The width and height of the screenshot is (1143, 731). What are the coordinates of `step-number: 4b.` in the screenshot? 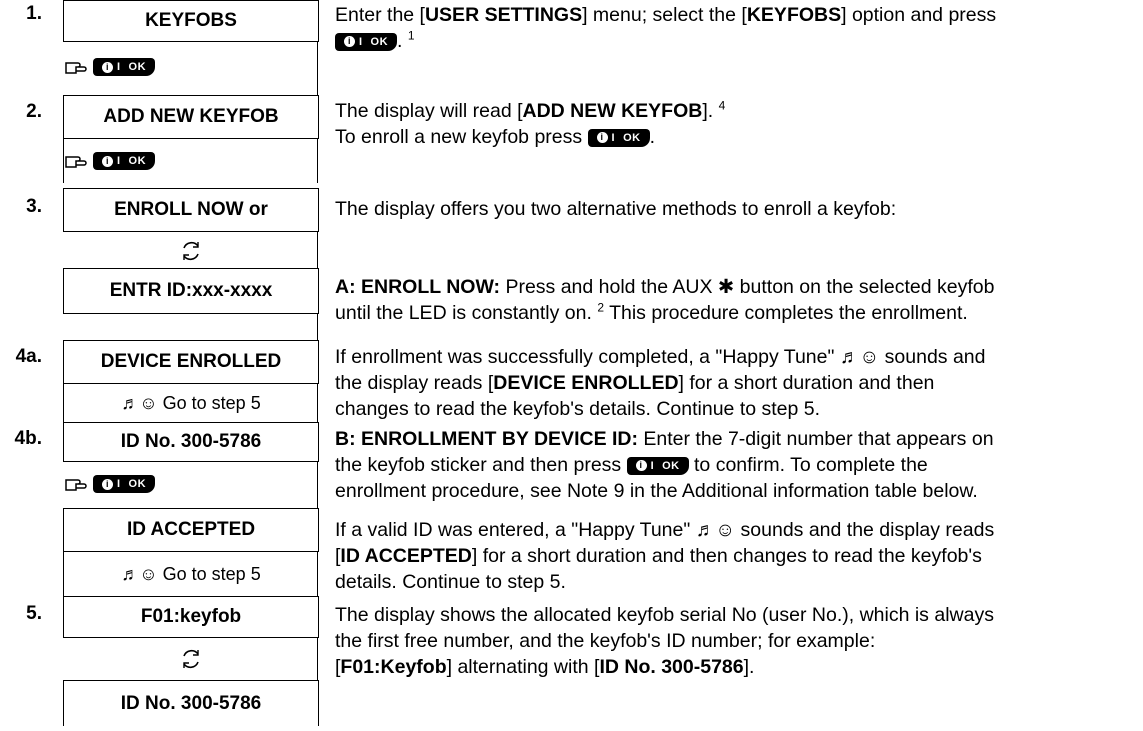 It's located at (28, 438).